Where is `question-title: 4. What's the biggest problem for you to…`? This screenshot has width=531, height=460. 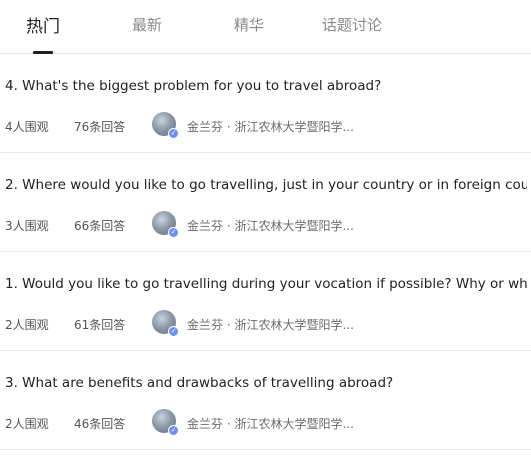 question-title: 4. What's the biggest problem for you to… is located at coordinates (266, 86).